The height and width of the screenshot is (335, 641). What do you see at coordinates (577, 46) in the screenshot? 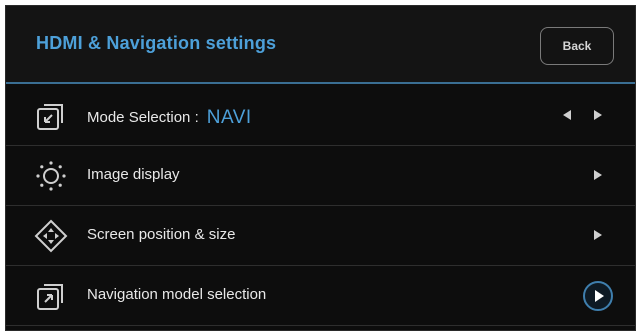
I see `back-button: Back` at bounding box center [577, 46].